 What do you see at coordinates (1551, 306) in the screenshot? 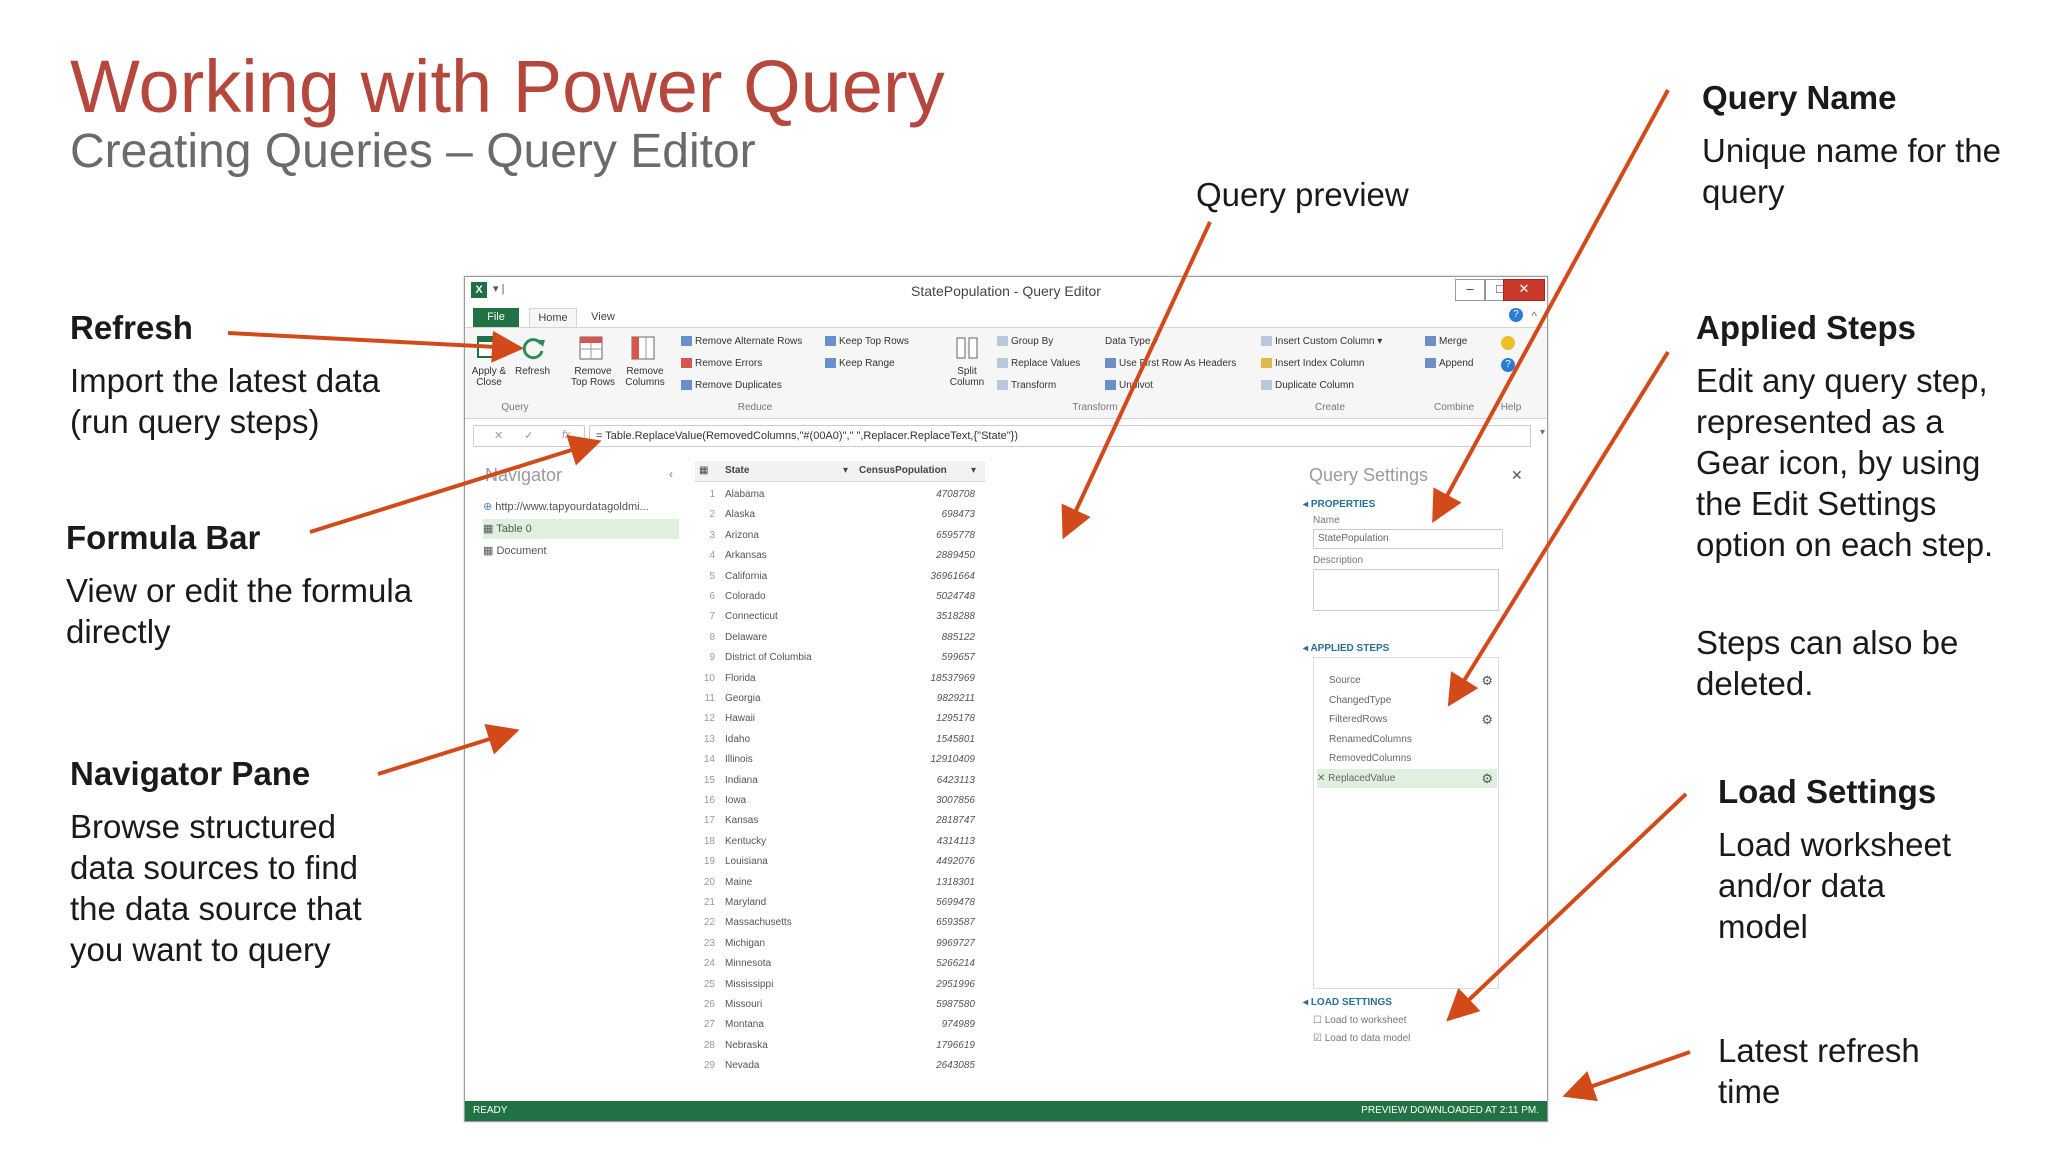
I see `arrow-query-name` at bounding box center [1551, 306].